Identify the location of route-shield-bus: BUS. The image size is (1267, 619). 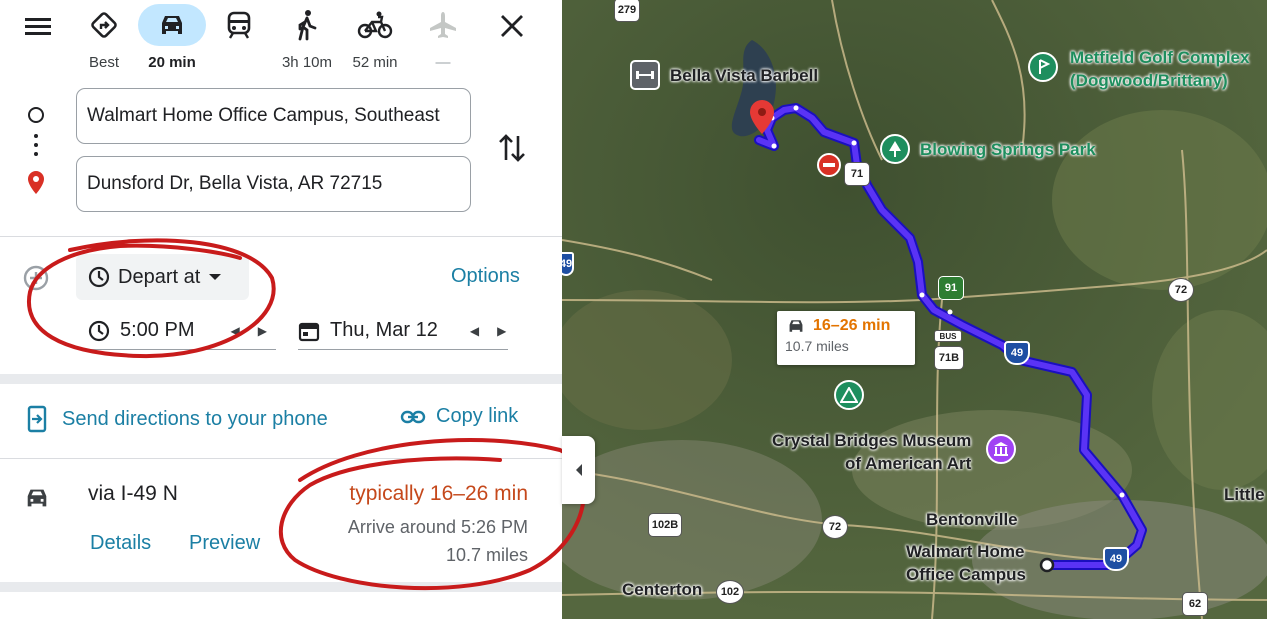
(948, 336).